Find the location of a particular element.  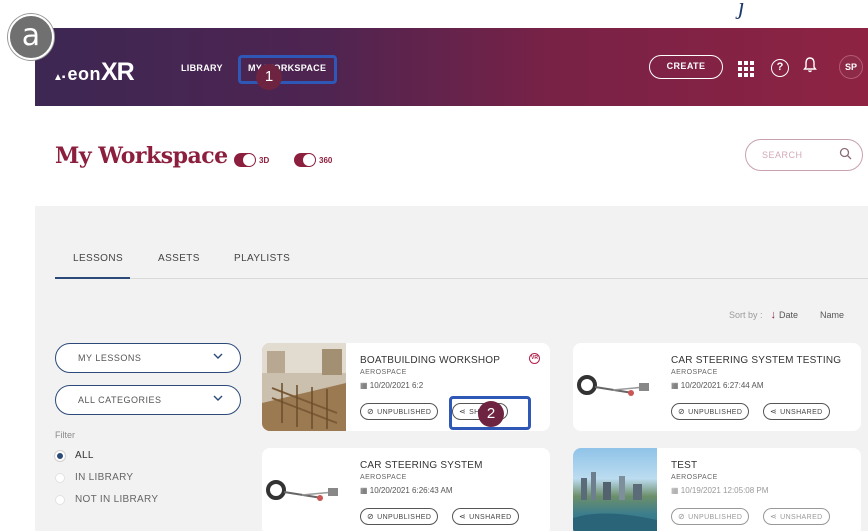

categories-dropdown: ALL CATEGORIES is located at coordinates (148, 400).